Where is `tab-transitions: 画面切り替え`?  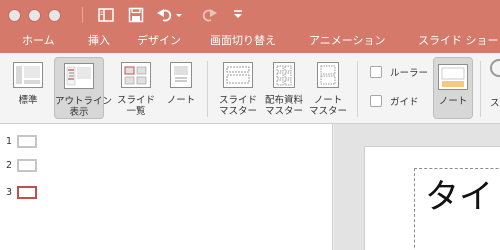 tab-transitions: 画面切り替え is located at coordinates (243, 41).